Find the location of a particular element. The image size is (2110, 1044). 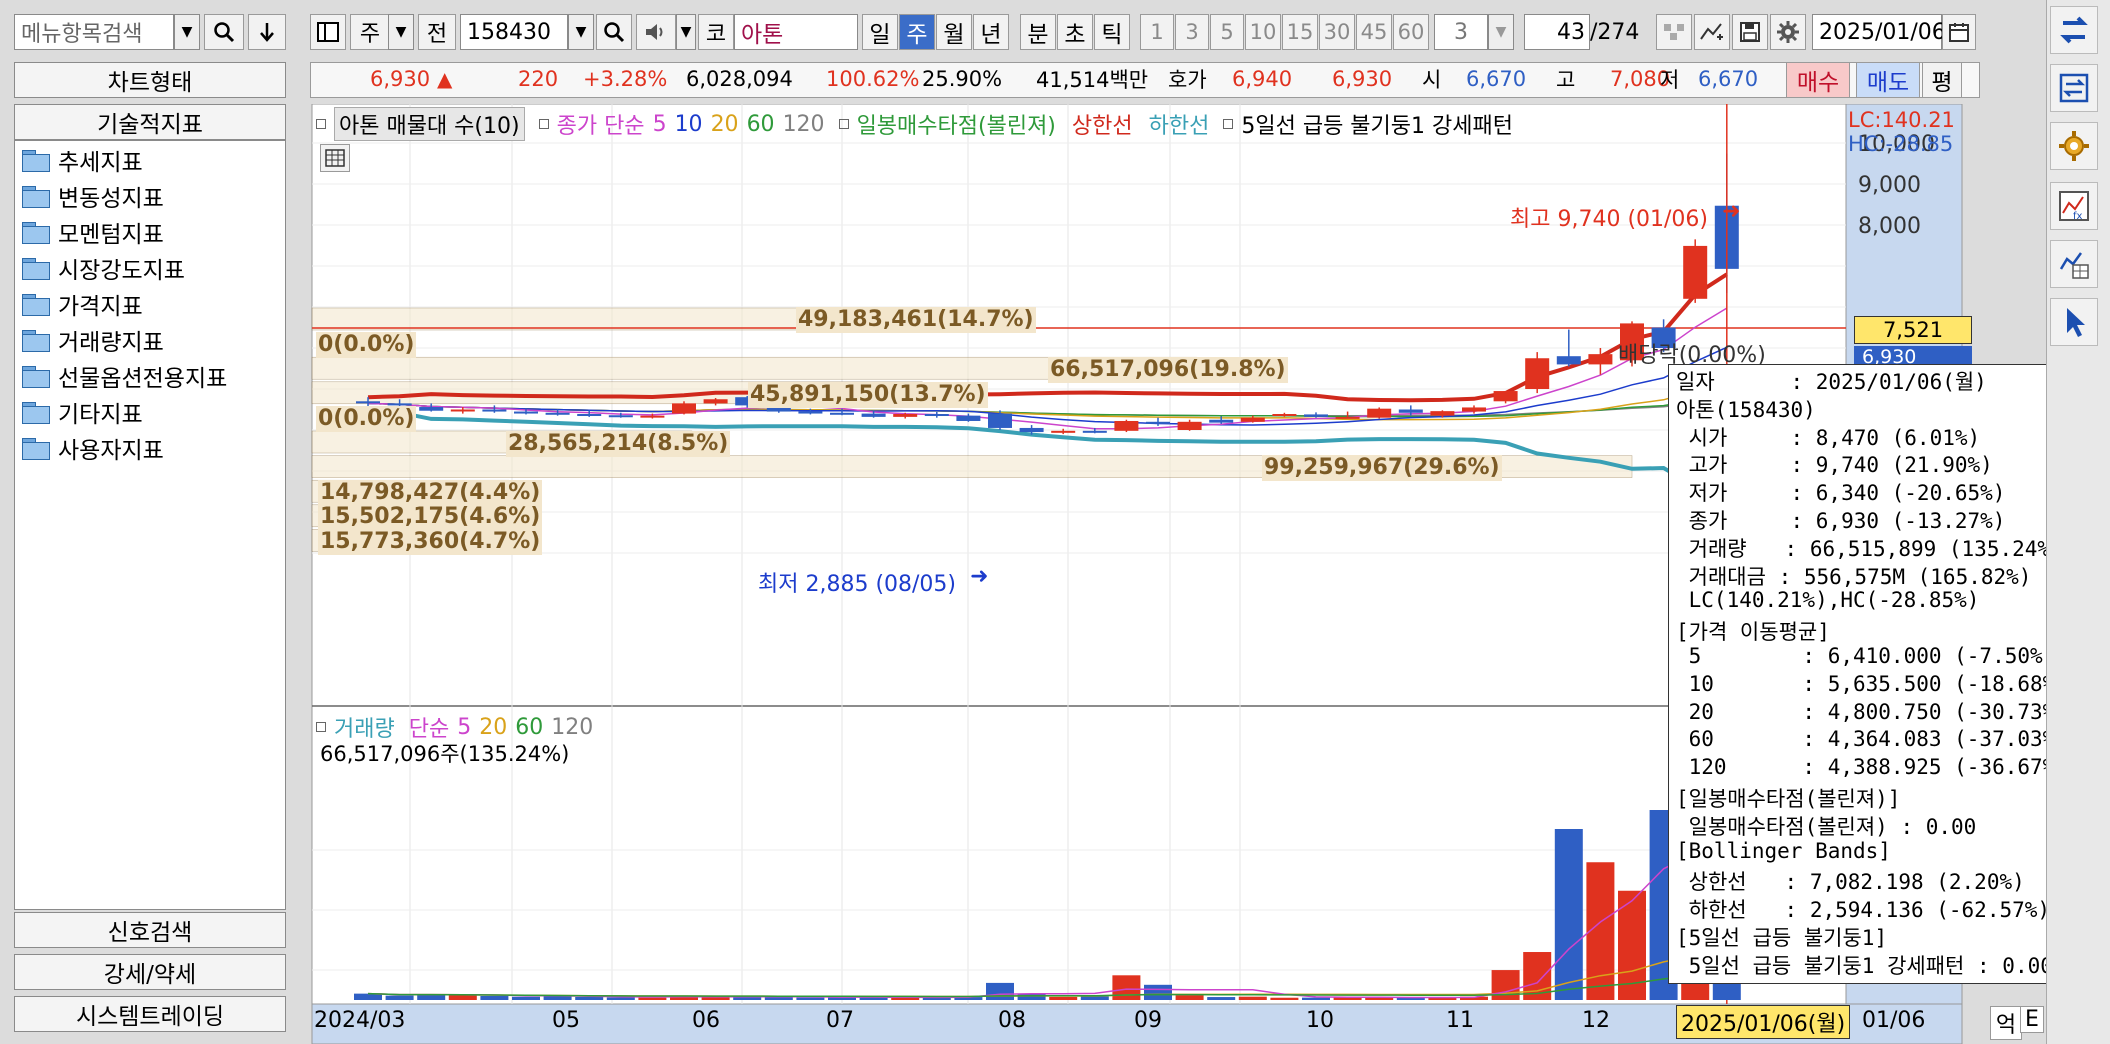

stock-code-input: 158430 is located at coordinates (514, 32).